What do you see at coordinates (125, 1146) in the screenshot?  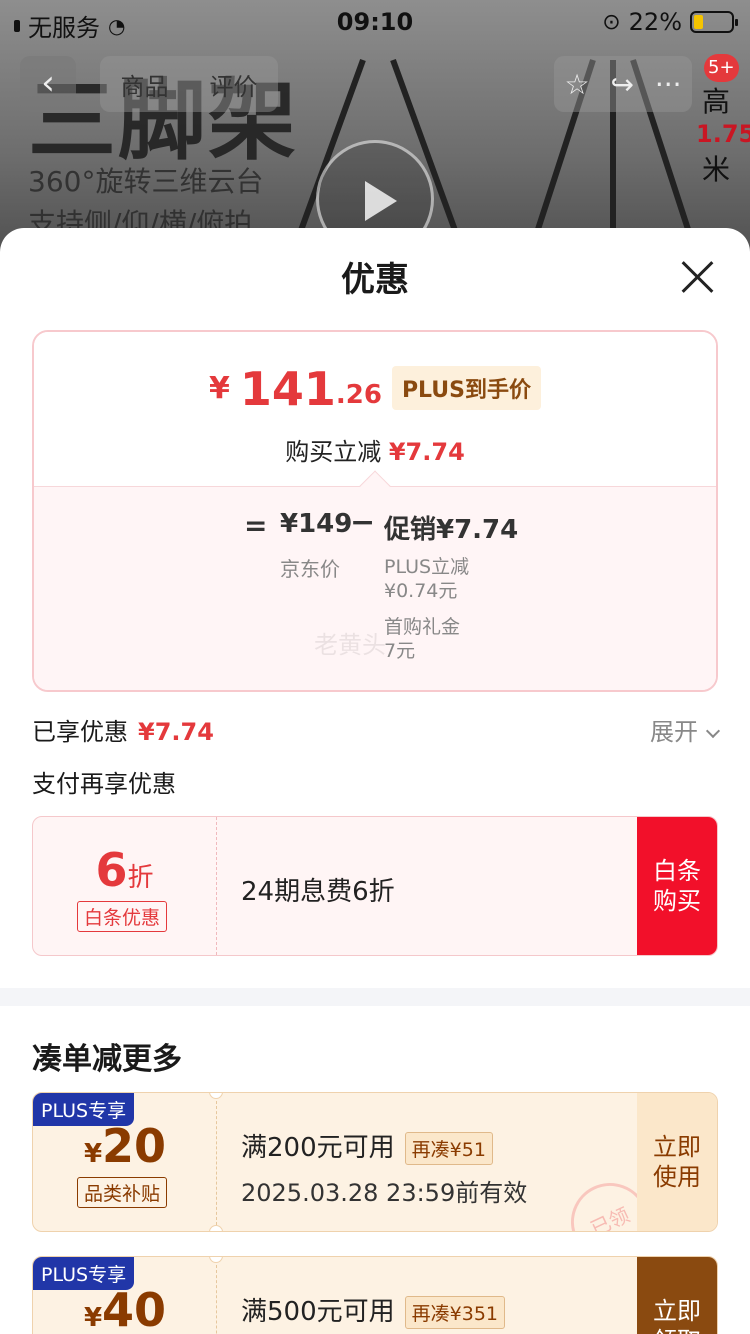 I see `coupon-amount: ¥20` at bounding box center [125, 1146].